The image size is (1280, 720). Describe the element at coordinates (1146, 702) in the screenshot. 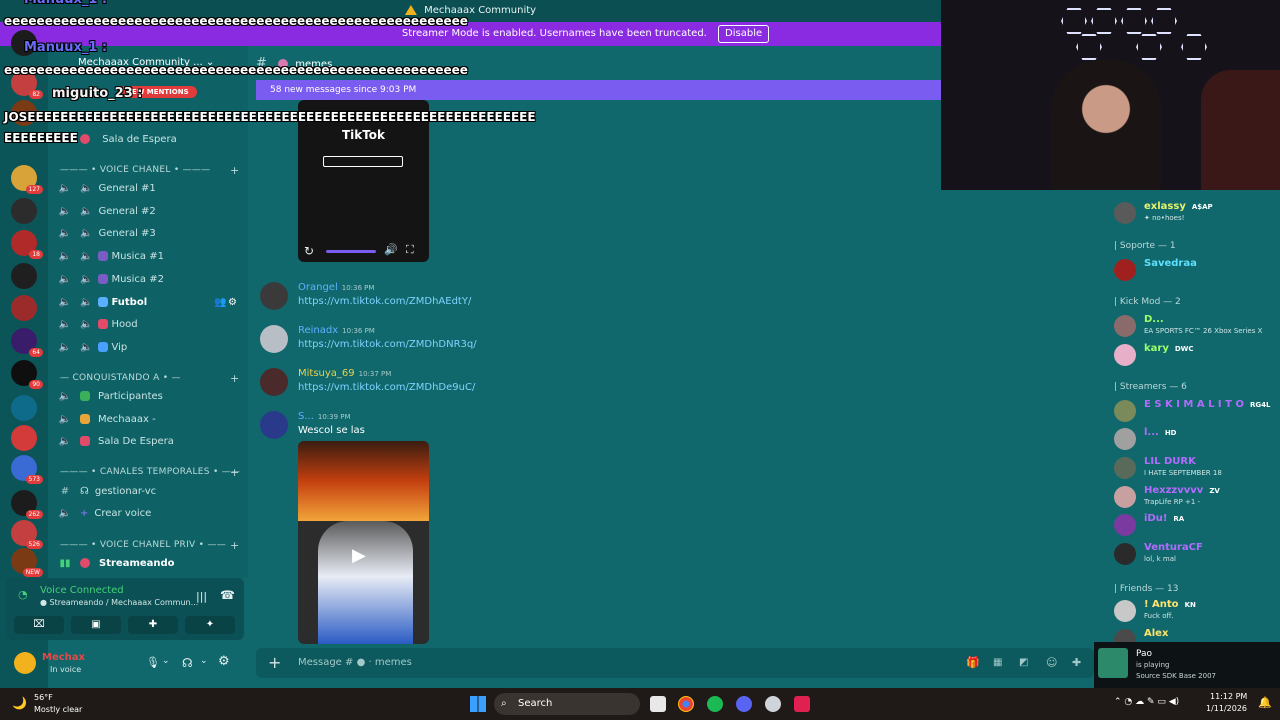

I see `tray-icons: ⌃ ◔ ☁ ✎ ▭ ◀)` at that location.